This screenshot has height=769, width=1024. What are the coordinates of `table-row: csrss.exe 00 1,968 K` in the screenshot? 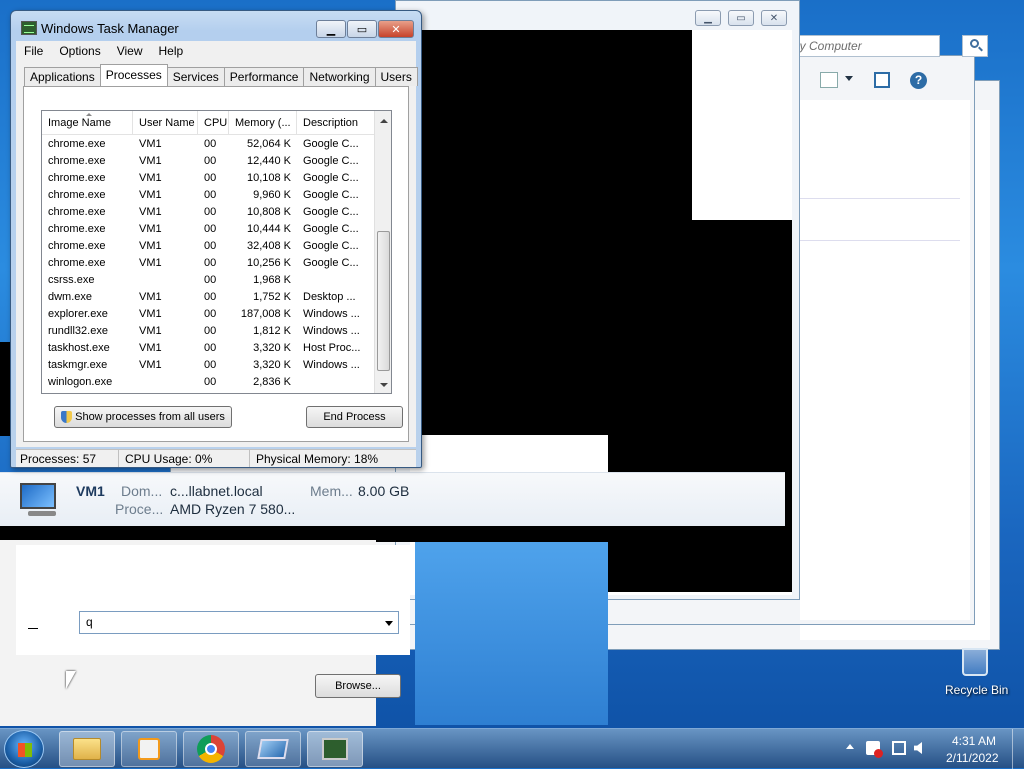 It's located at (209, 280).